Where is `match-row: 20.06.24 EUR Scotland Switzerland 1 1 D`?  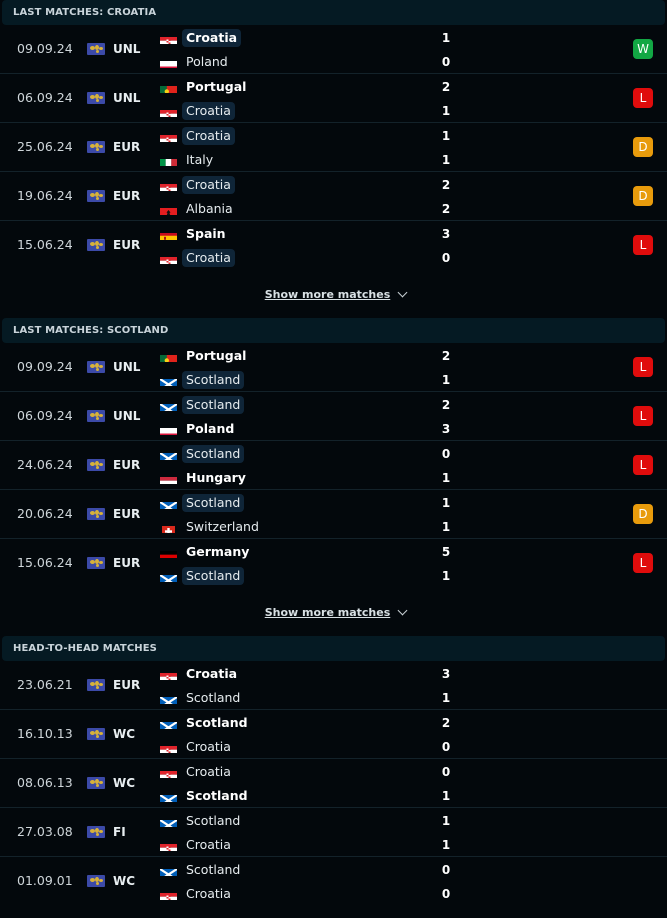 match-row: 20.06.24 EUR Scotland Switzerland 1 1 D is located at coordinates (333, 514).